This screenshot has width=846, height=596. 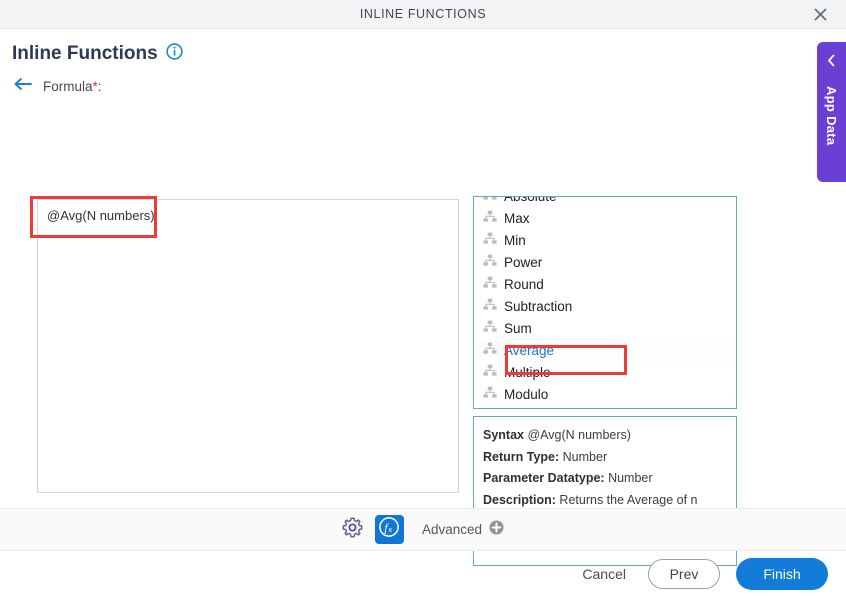 What do you see at coordinates (23, 86) in the screenshot?
I see `back-arrow-icon` at bounding box center [23, 86].